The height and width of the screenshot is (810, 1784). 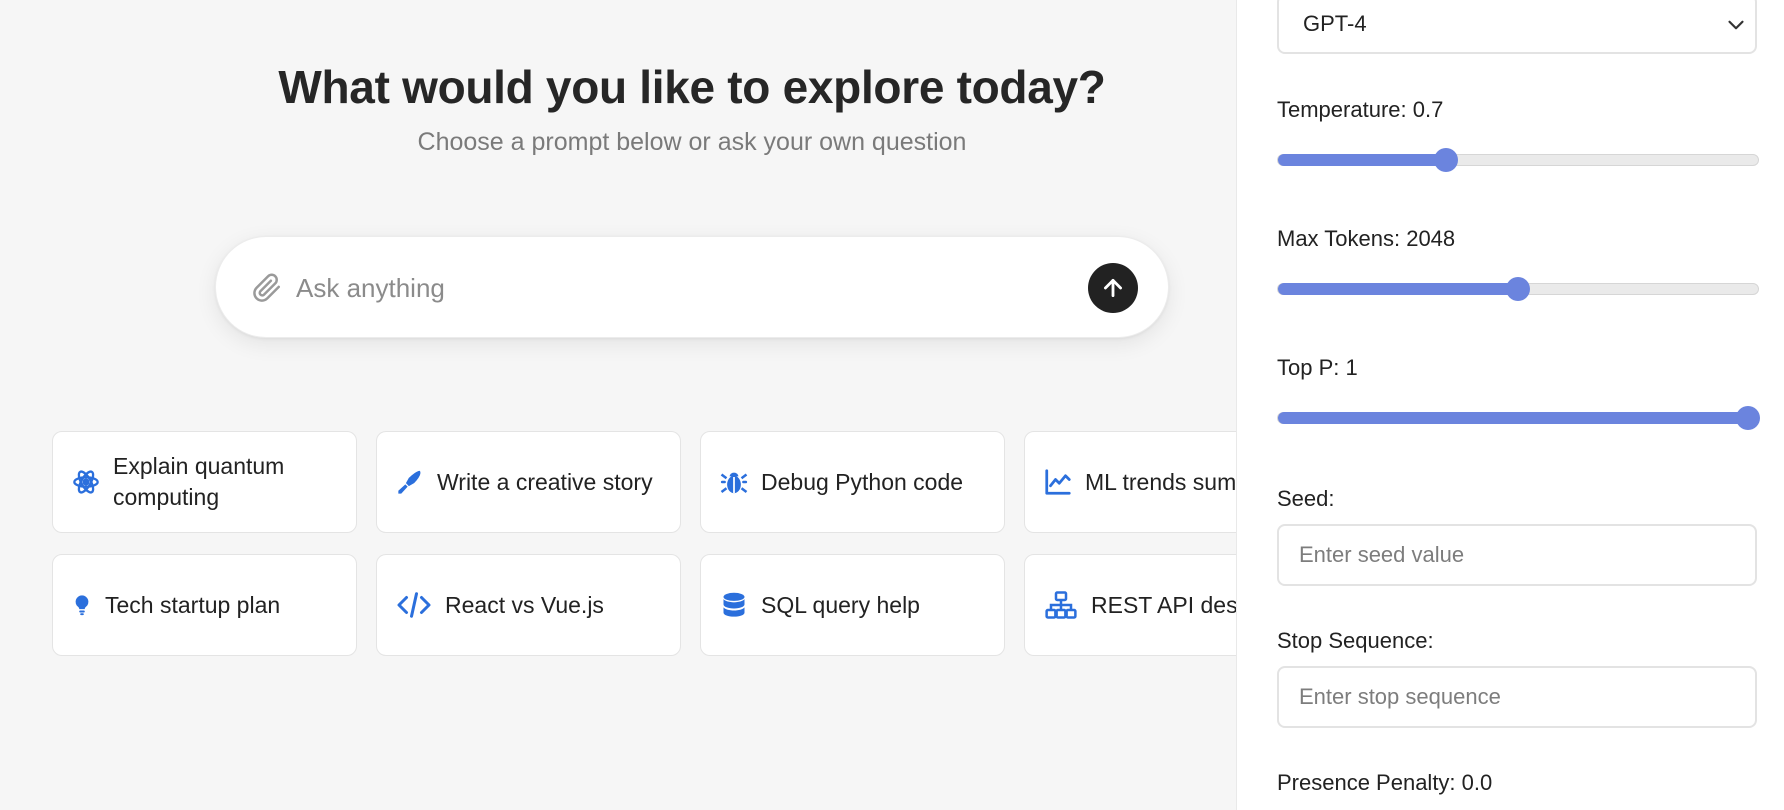 I want to click on chevron-down-icon, so click(x=1736, y=25).